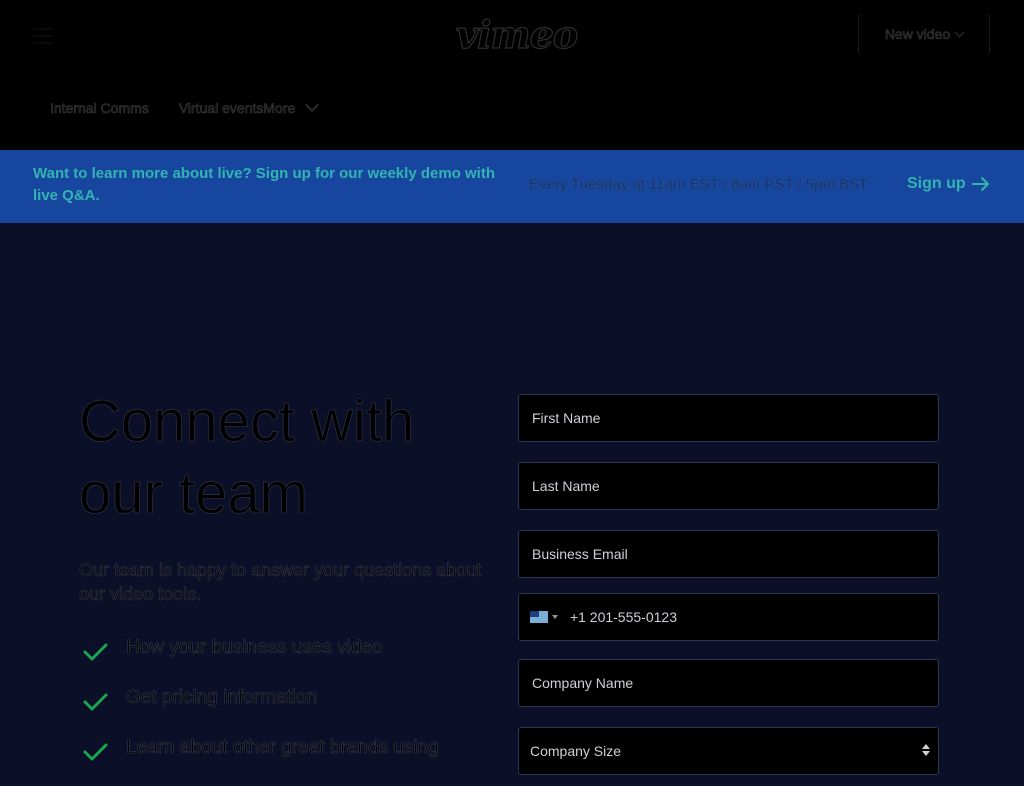 The width and height of the screenshot is (1024, 786). I want to click on list-item: How your business uses video, so click(289, 661).